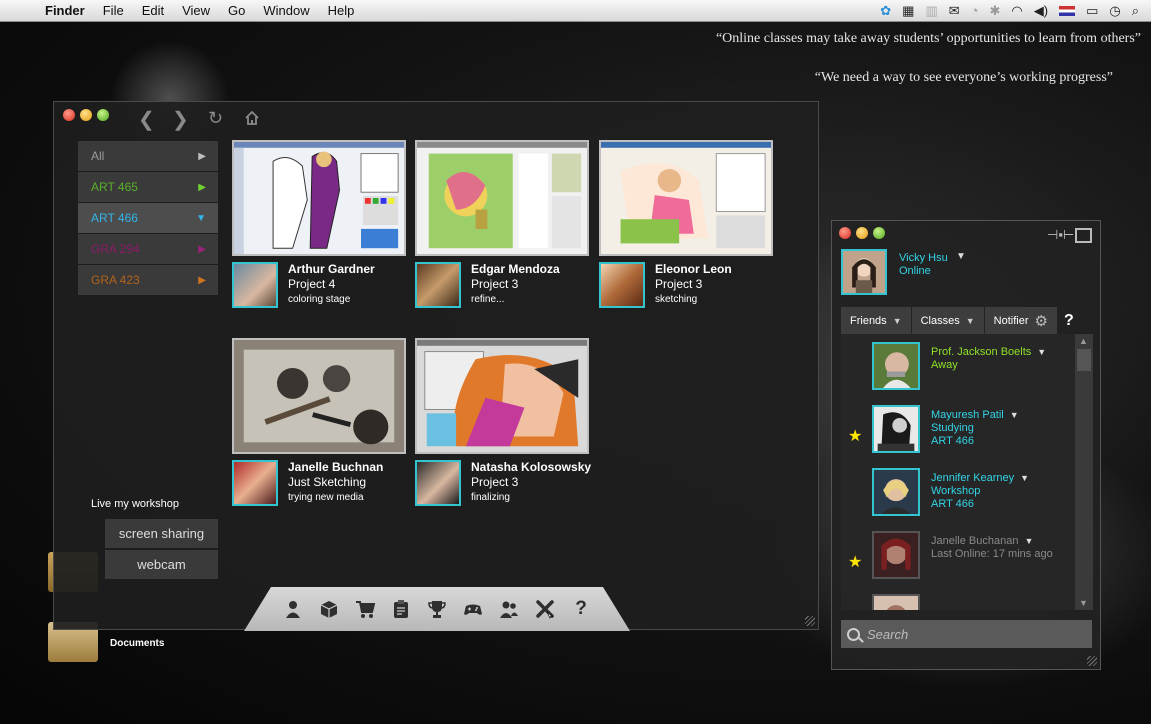  I want to click on status-icons: ✿ ▦ ▥ ✉ ◔ ✱ ◠ ◀) ▭ ◷ ⌕, so click(1015, 11).